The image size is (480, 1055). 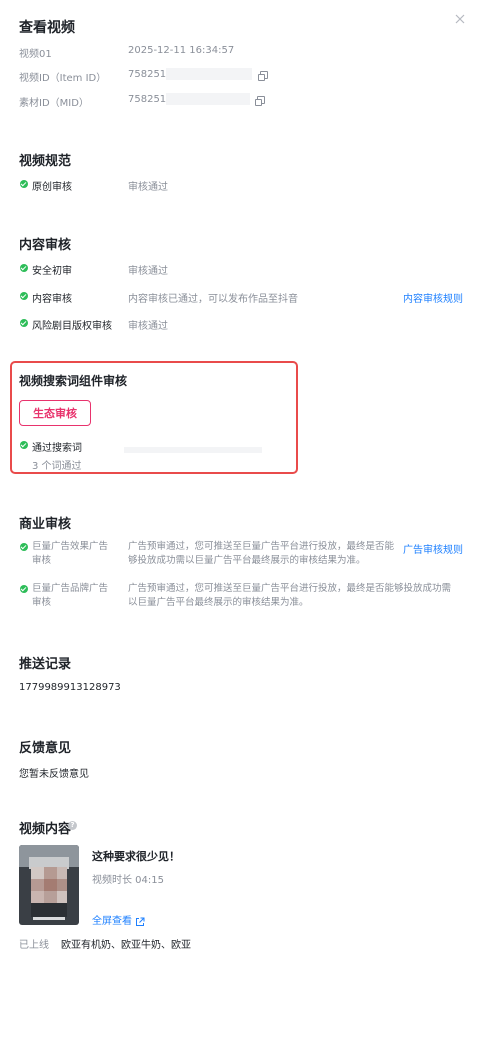 What do you see at coordinates (433, 548) in the screenshot?
I see `ad-review-rules-link: 广告审核规则` at bounding box center [433, 548].